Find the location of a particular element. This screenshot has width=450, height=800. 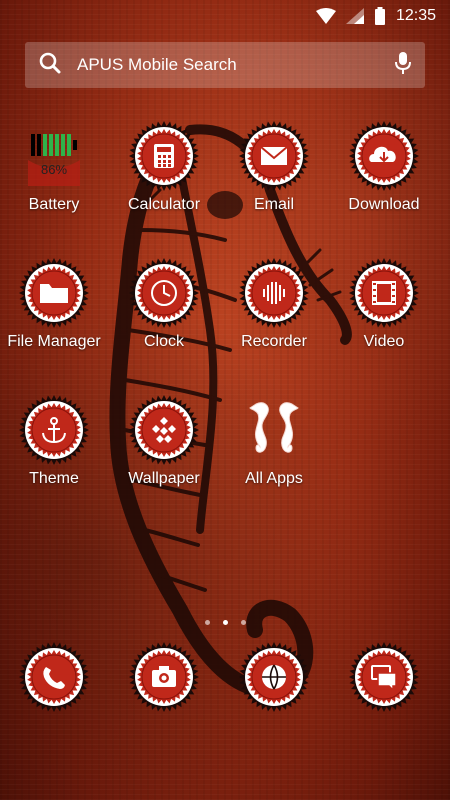

dock-browser is located at coordinates (274, 679).